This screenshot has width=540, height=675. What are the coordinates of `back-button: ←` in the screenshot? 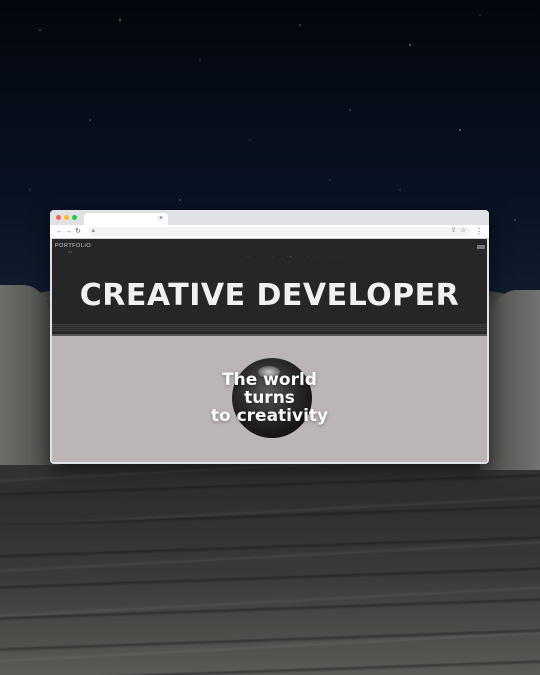 It's located at (59, 231).